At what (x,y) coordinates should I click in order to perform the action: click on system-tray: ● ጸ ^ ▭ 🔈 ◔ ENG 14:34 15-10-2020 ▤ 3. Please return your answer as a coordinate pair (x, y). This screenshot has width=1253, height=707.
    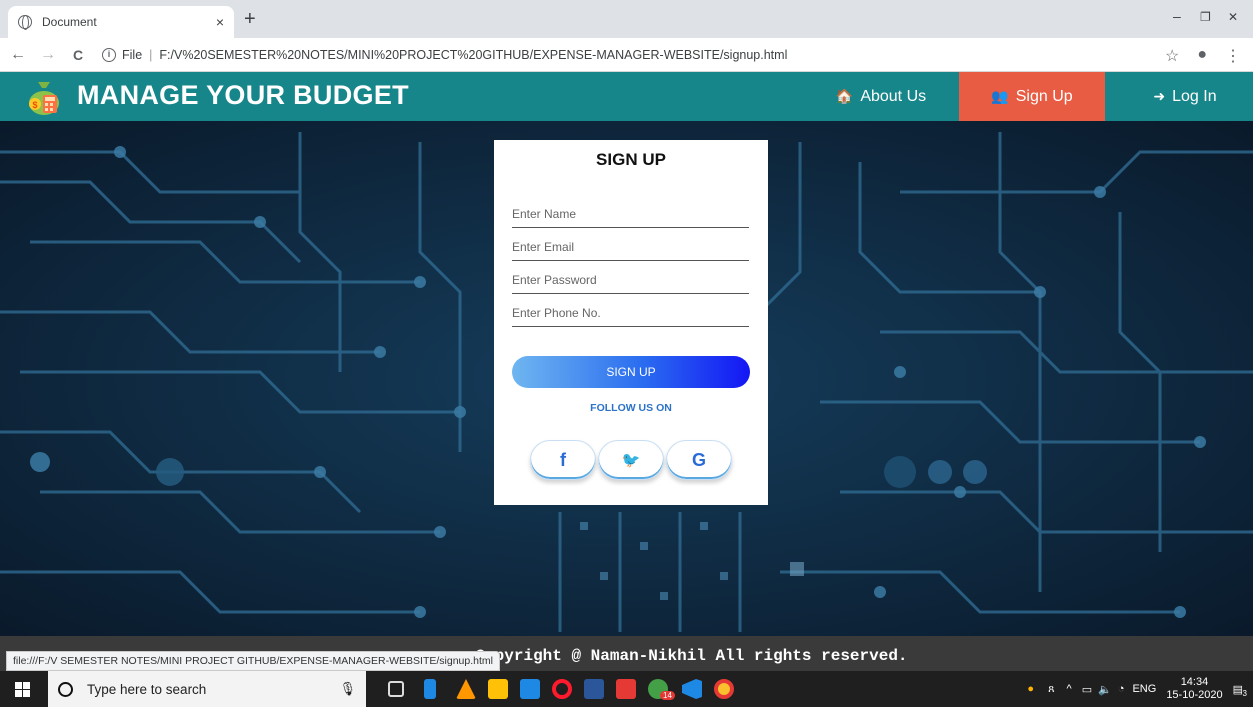
    Looking at the image, I should click on (1140, 689).